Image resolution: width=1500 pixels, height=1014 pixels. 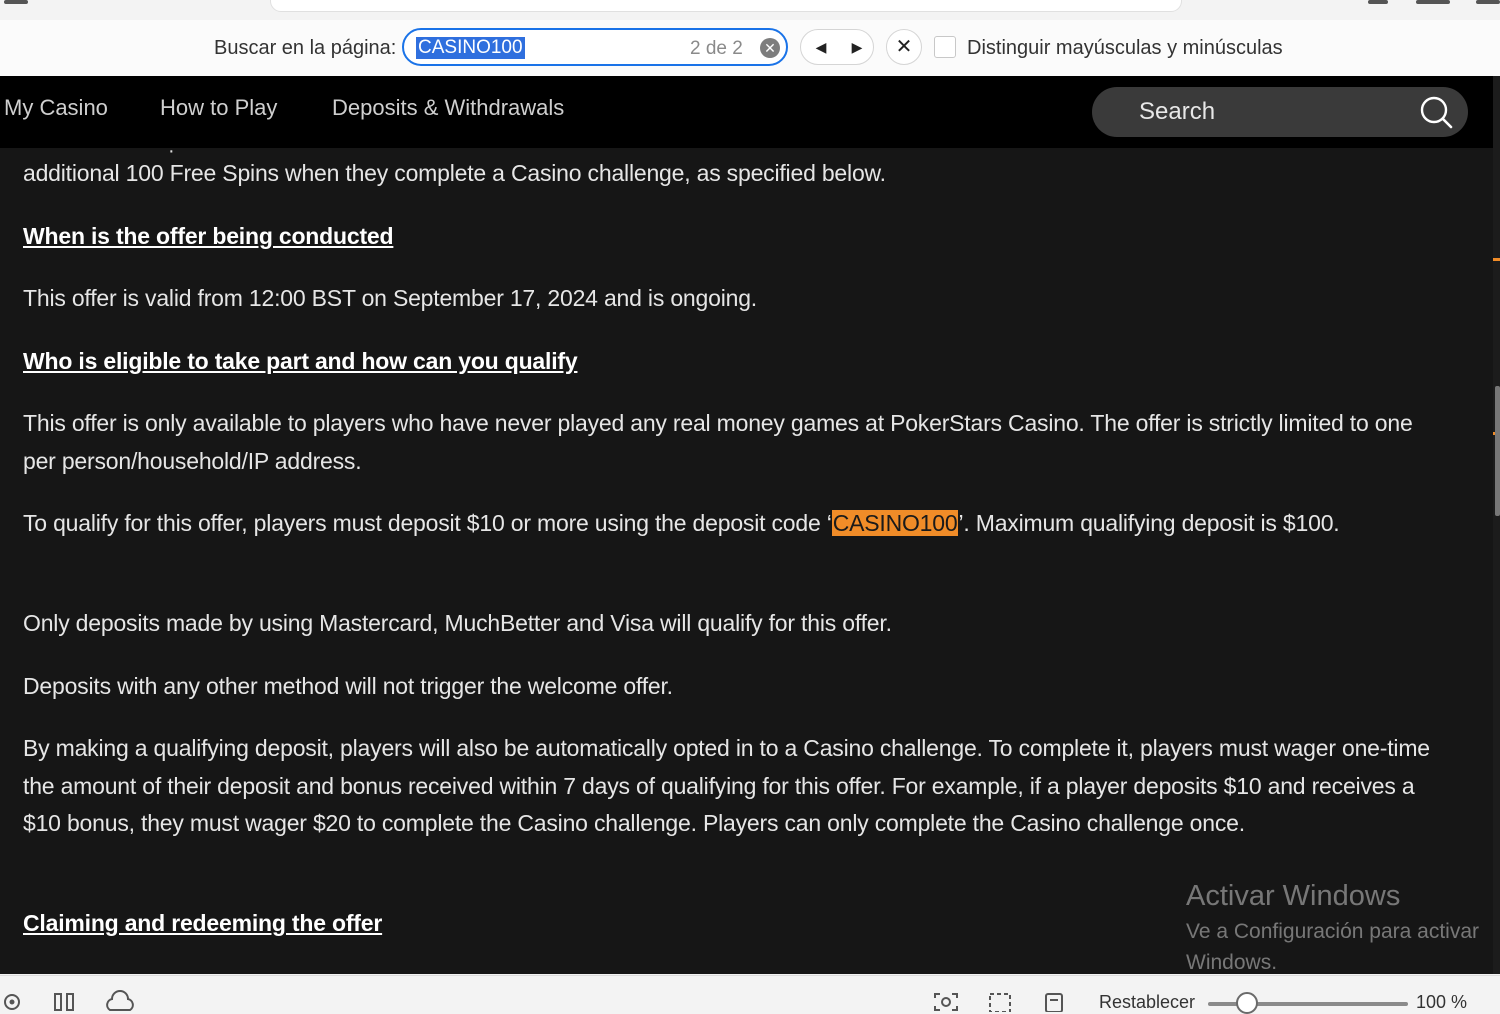 What do you see at coordinates (1496, 259) in the screenshot?
I see `scroll-match-marker` at bounding box center [1496, 259].